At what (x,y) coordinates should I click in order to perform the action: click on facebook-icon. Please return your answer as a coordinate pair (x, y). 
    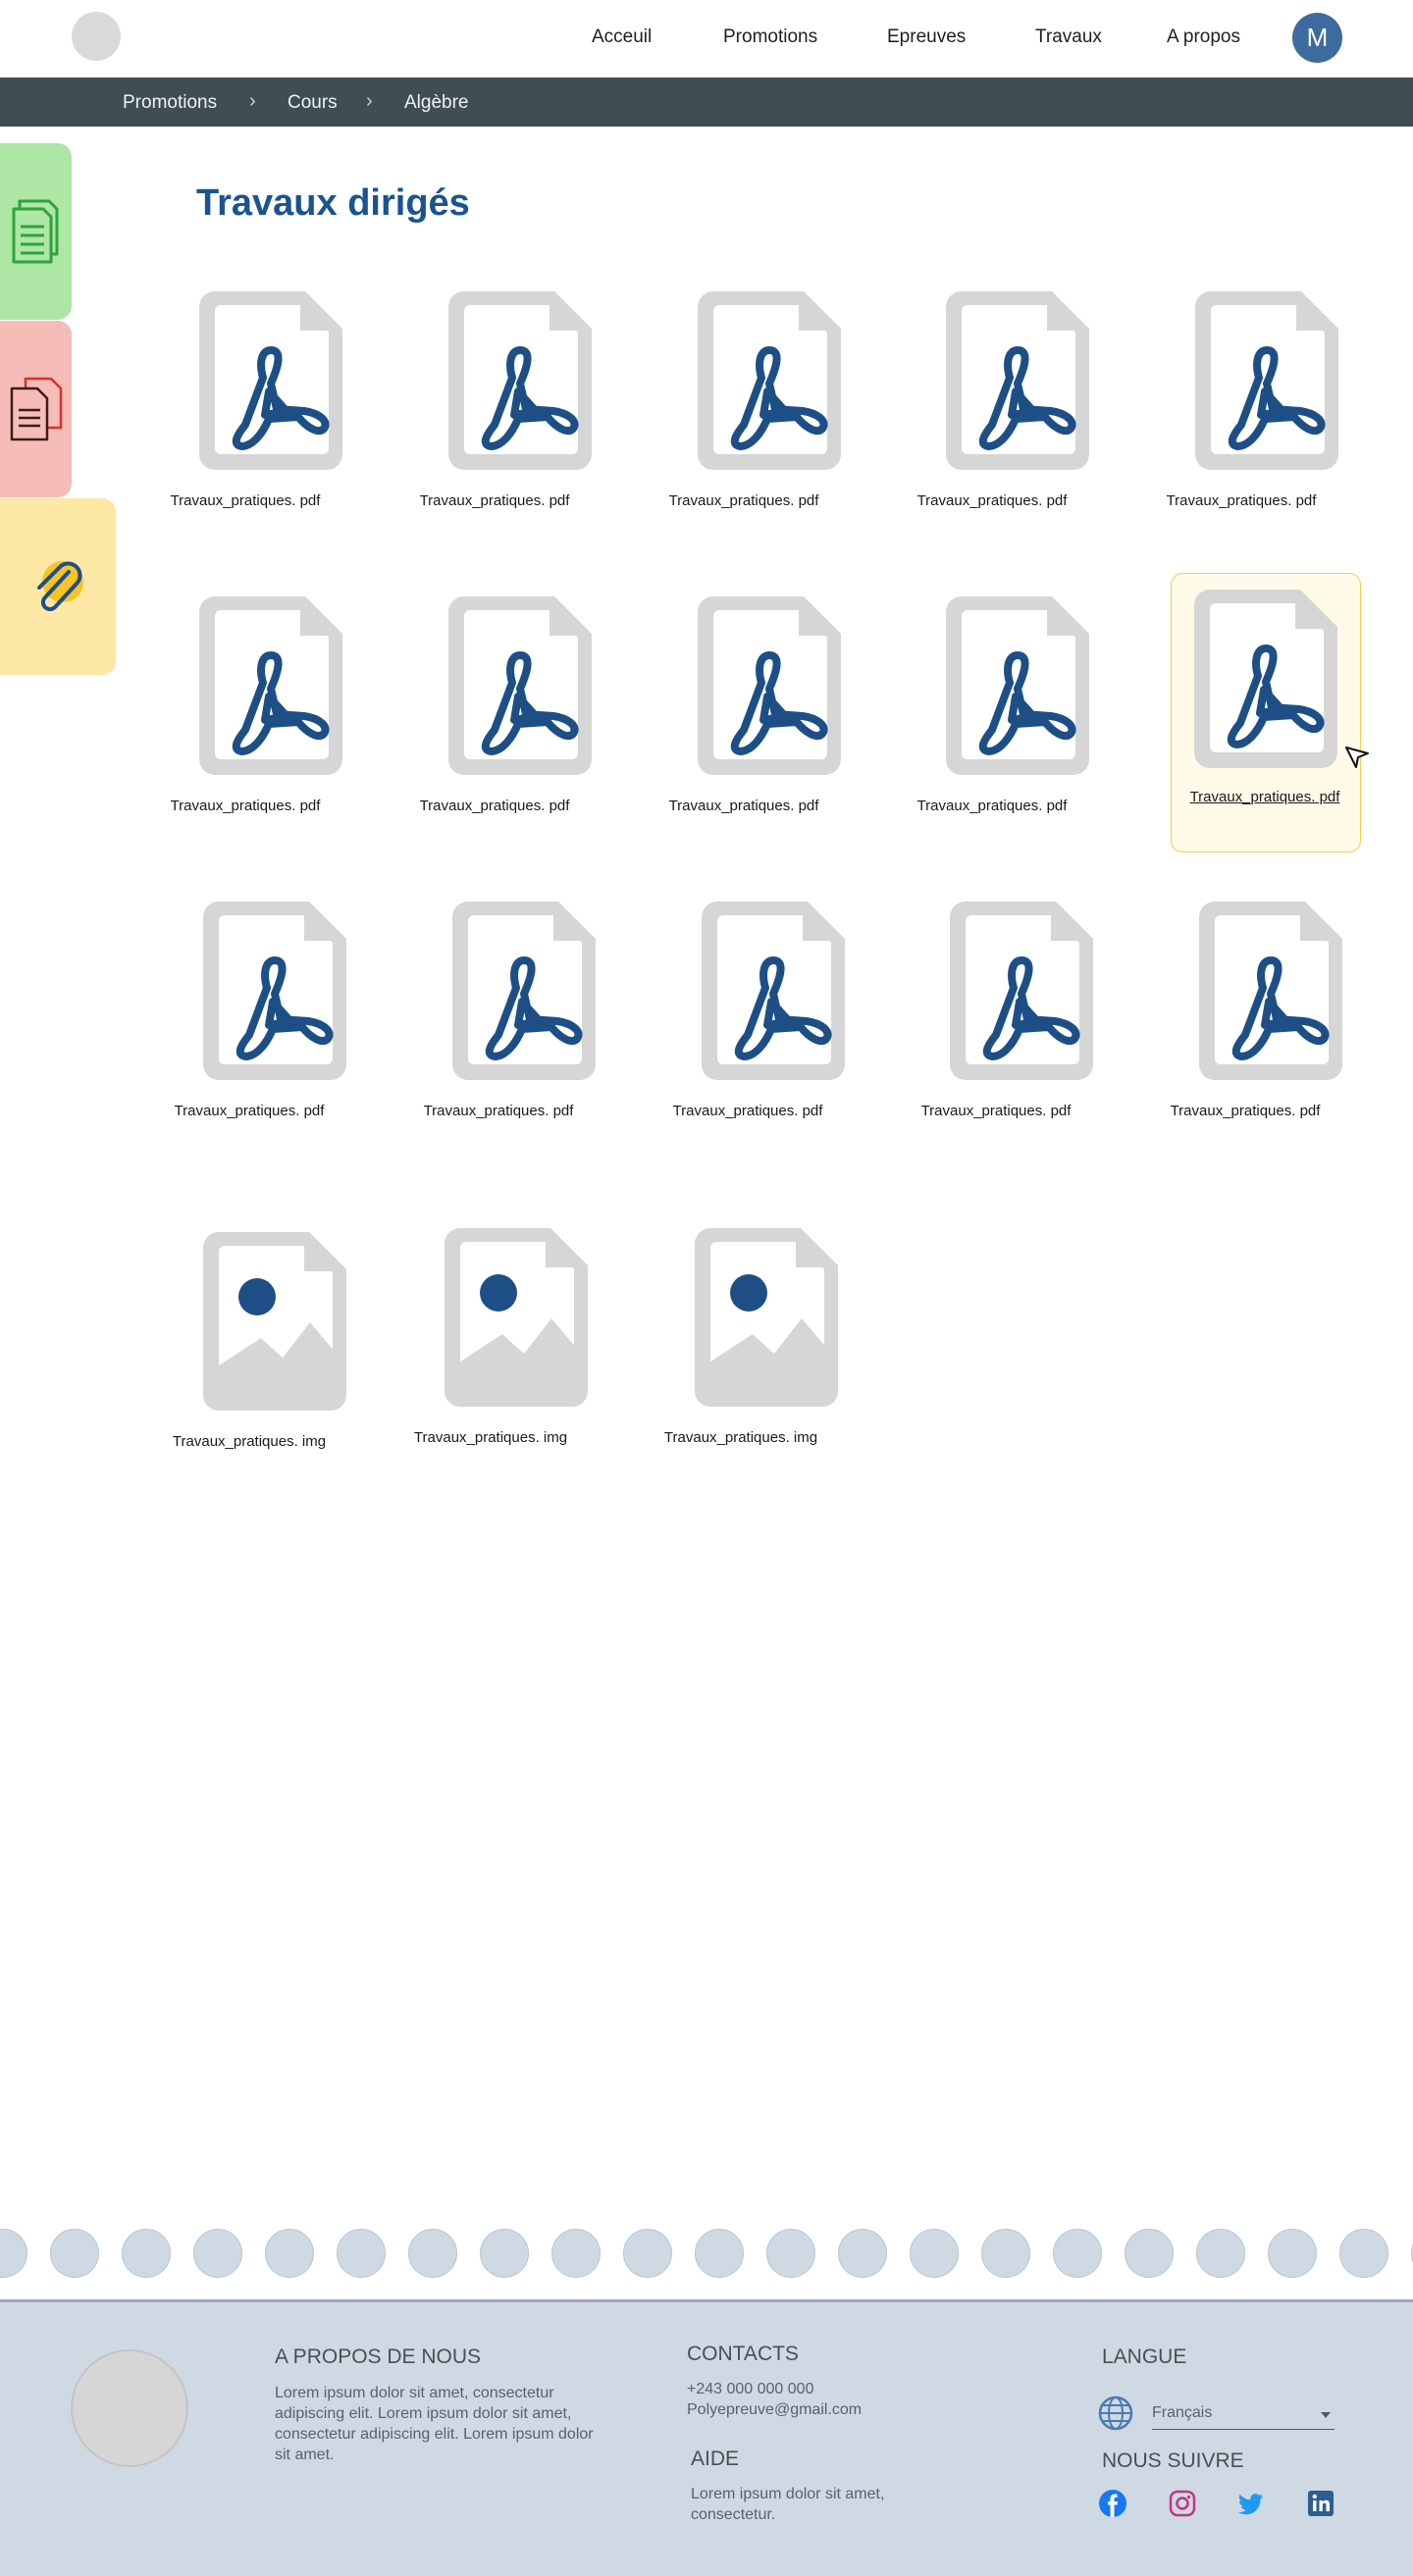
    Looking at the image, I should click on (1112, 2503).